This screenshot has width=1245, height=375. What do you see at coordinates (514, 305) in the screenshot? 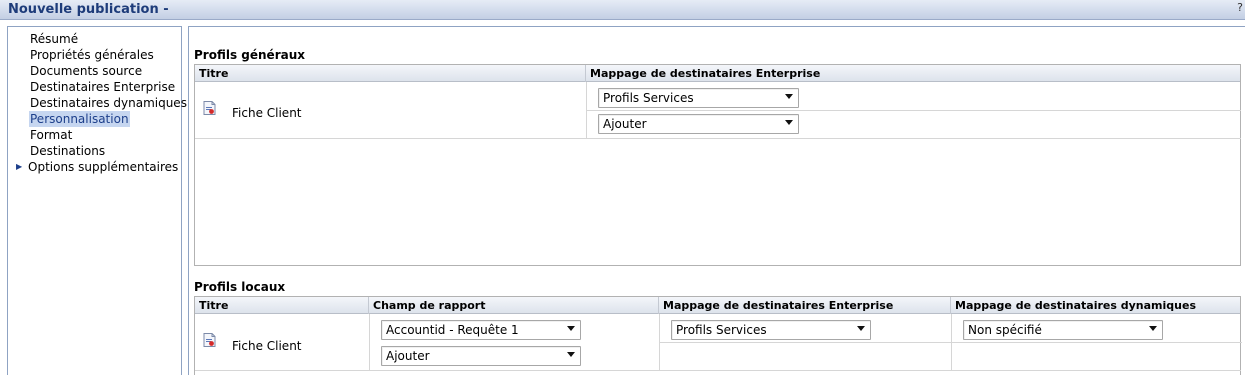
I see `column-header-report-field: Champ de rapport` at bounding box center [514, 305].